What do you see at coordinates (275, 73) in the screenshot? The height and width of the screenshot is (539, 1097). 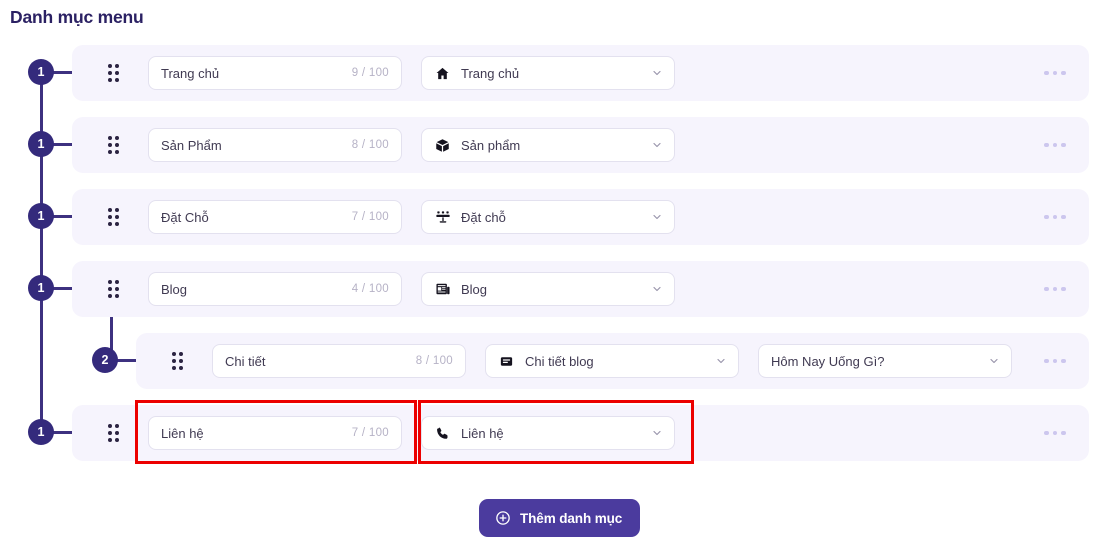 I see `menu-name-input-trang-chu: Trang chủ 9 / 100` at bounding box center [275, 73].